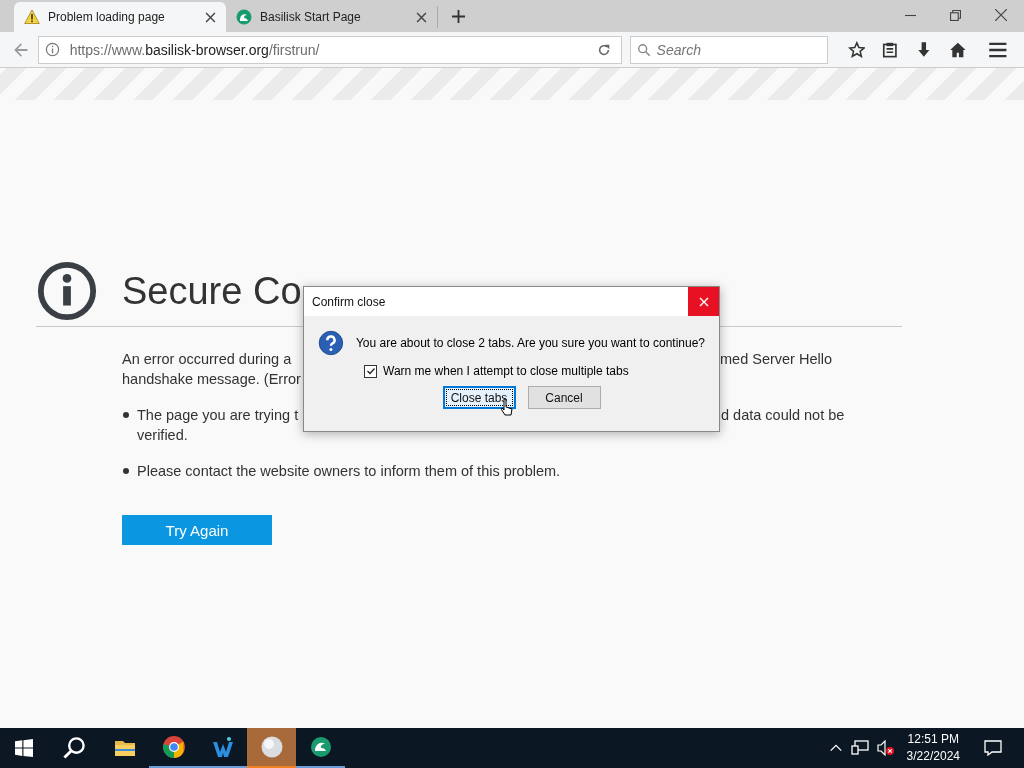 The image size is (1024, 768). What do you see at coordinates (173, 747) in the screenshot?
I see `chrome-logo-icon` at bounding box center [173, 747].